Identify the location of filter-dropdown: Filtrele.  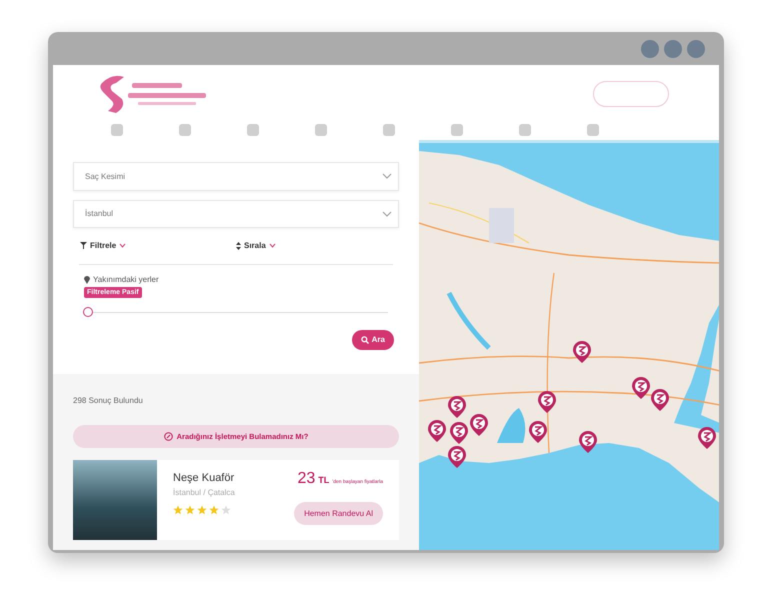
(158, 245).